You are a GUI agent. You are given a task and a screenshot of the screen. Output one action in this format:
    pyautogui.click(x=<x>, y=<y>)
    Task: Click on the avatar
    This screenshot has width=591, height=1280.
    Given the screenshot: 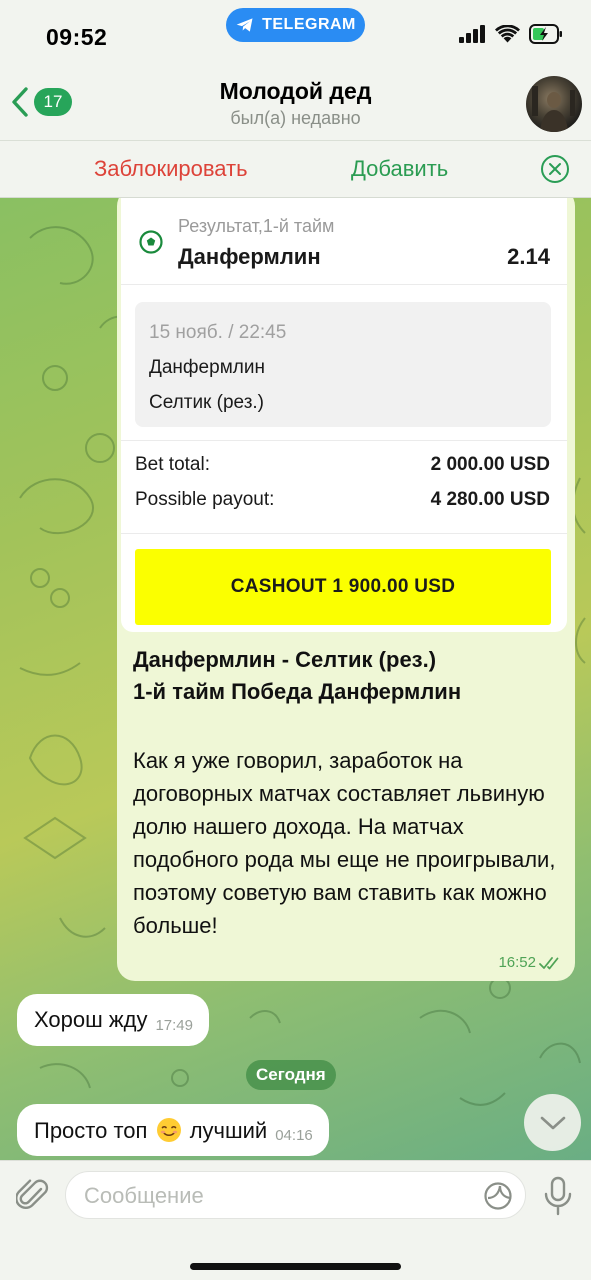 What is the action you would take?
    pyautogui.click(x=554, y=104)
    